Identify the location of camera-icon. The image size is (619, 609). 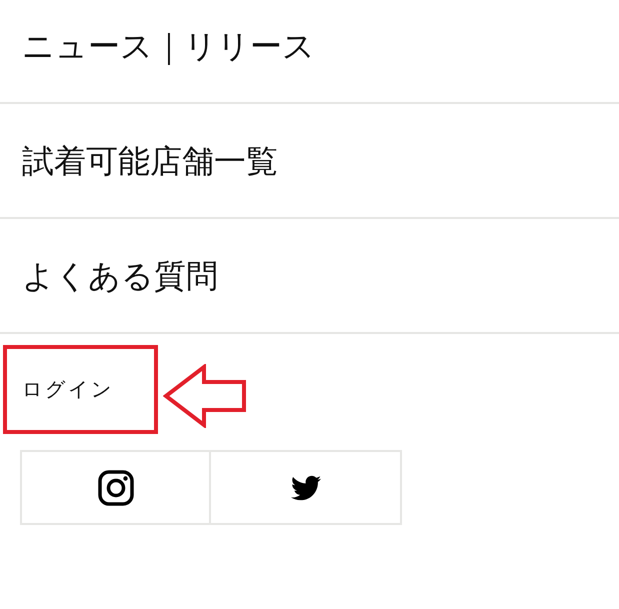
(116, 488).